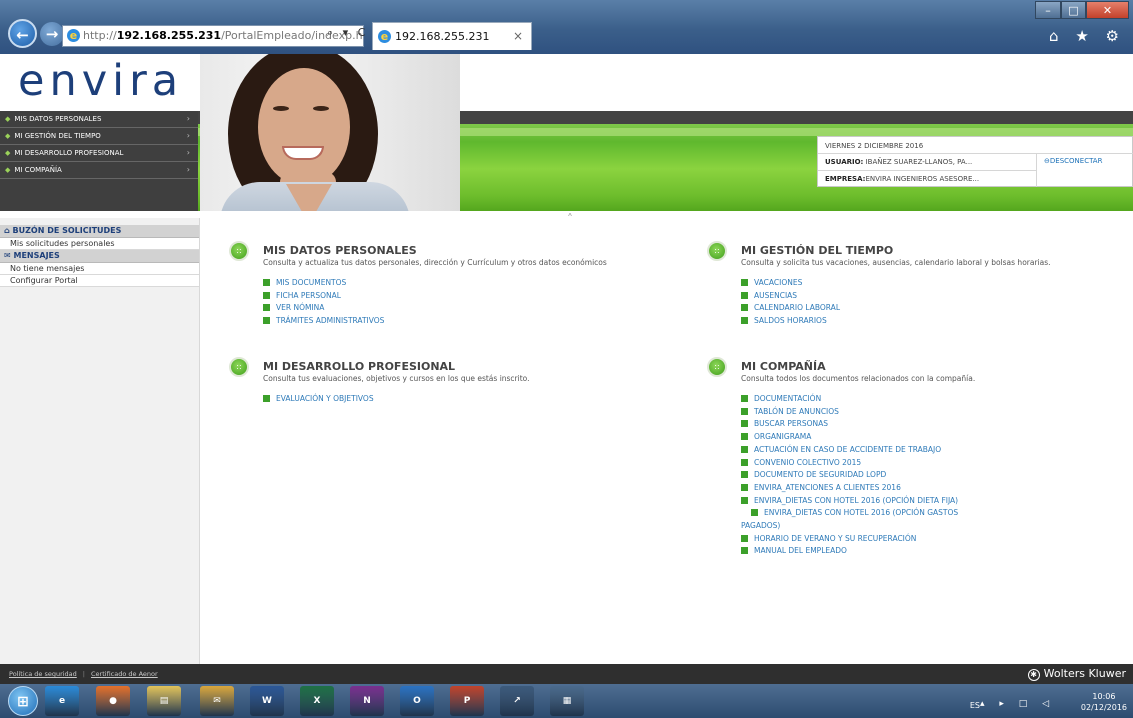 This screenshot has height=718, width=1133. I want to click on taskbar-file-explorer-button: ▤, so click(164, 701).